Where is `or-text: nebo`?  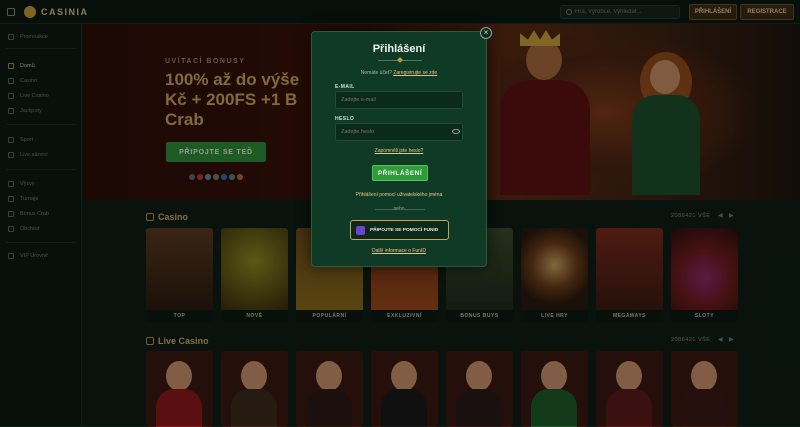 or-text: nebo is located at coordinates (399, 209).